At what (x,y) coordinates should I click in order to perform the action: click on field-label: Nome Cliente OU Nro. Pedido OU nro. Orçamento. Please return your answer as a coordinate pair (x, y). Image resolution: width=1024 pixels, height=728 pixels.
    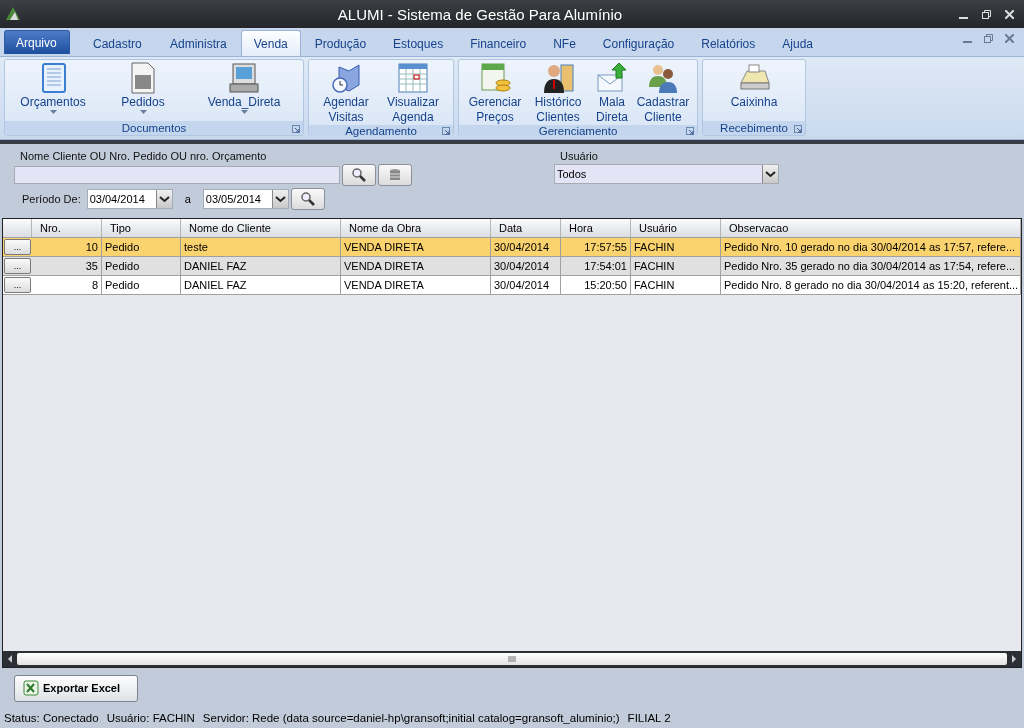
    Looking at the image, I should click on (143, 156).